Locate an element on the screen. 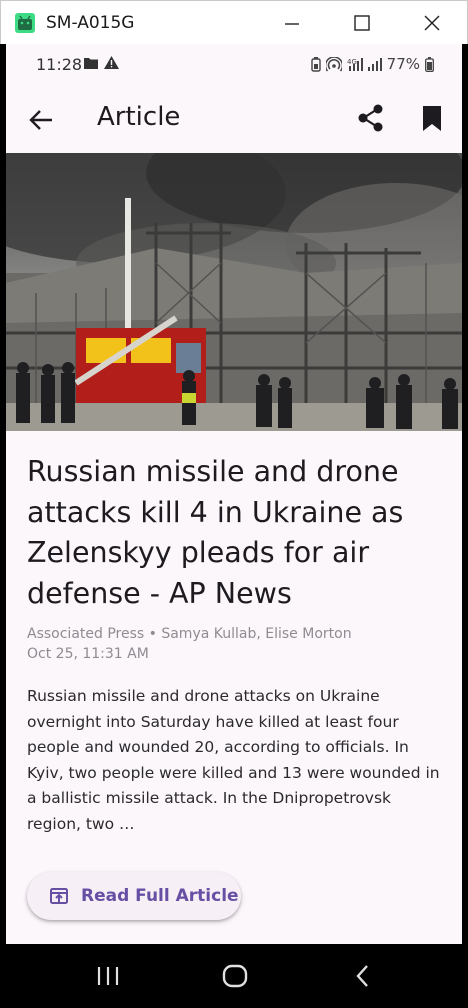 The height and width of the screenshot is (1008, 468). home-icon is located at coordinates (235, 976).